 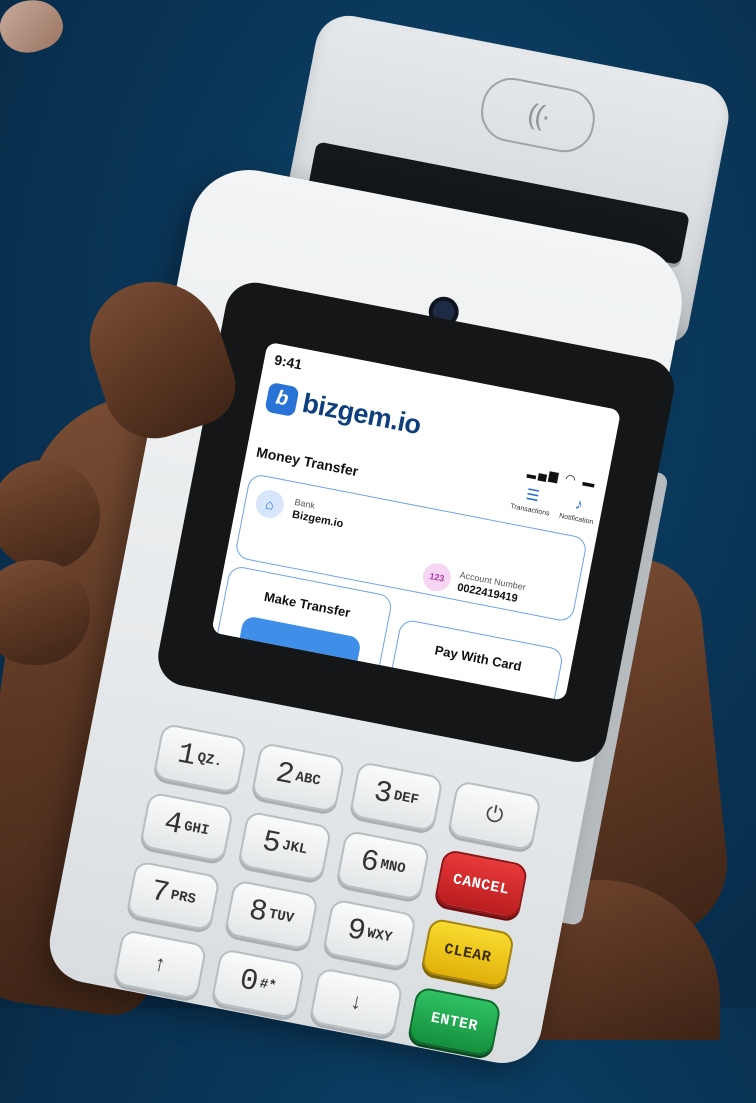 What do you see at coordinates (579, 504) in the screenshot?
I see `bell-icon: ♪` at bounding box center [579, 504].